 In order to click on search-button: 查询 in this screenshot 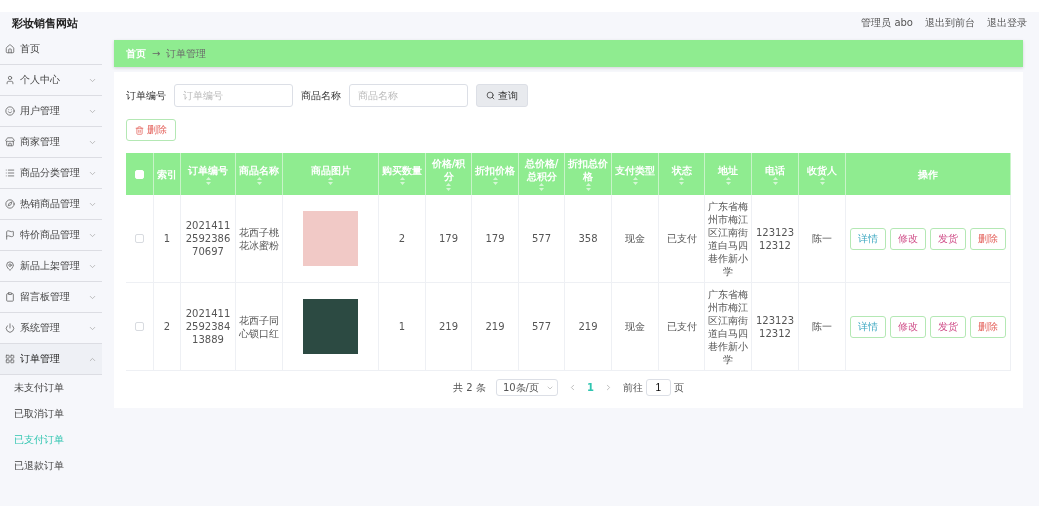, I will do `click(502, 95)`.